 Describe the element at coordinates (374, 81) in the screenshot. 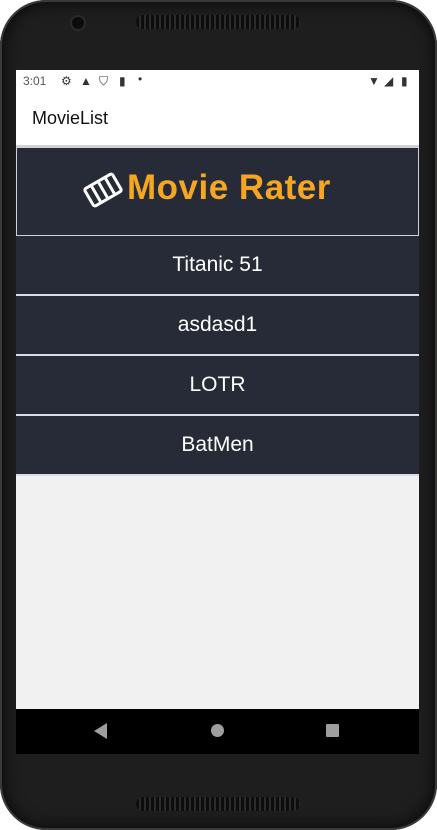

I see `wifi-icon: ▼` at that location.